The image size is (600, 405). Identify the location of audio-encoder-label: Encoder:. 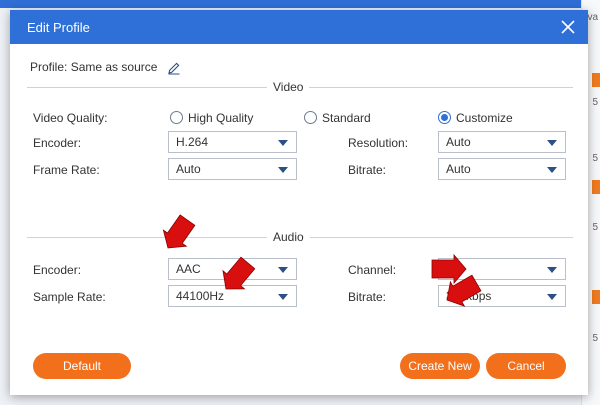
(57, 270).